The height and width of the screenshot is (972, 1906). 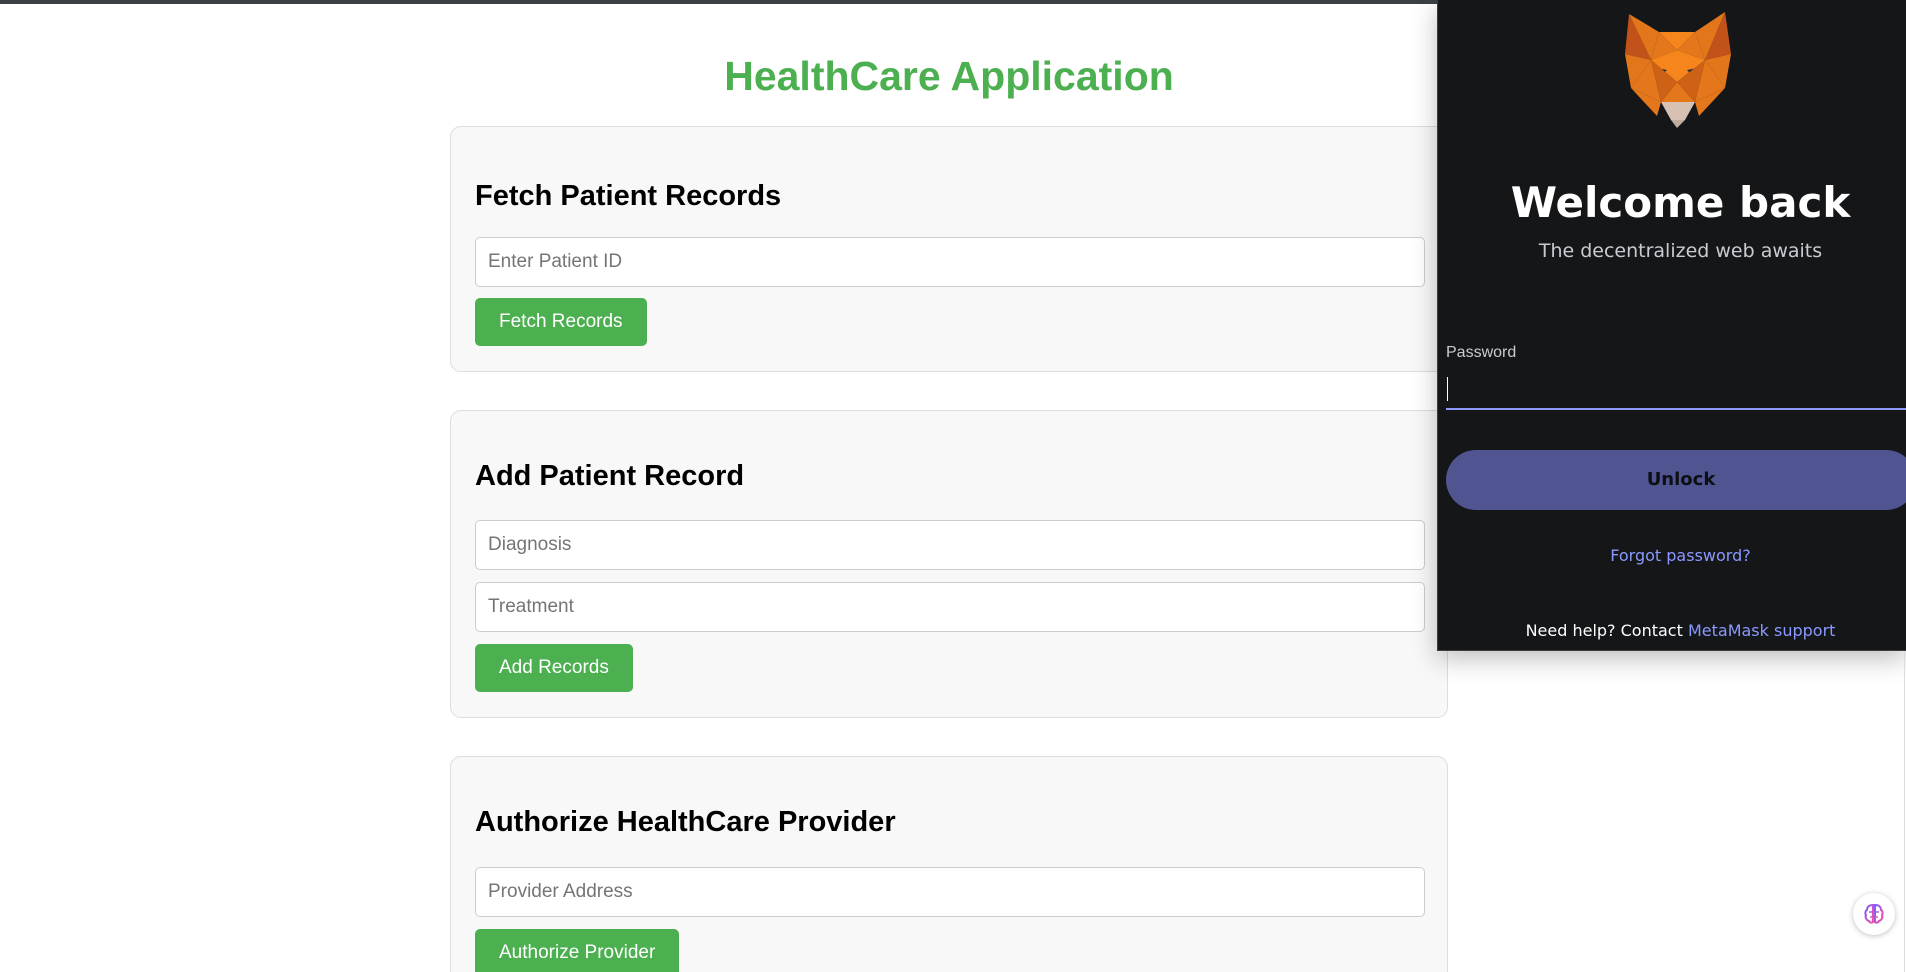 I want to click on fetch-records-card: Fetch Patient Records Fetch Records, so click(x=949, y=249).